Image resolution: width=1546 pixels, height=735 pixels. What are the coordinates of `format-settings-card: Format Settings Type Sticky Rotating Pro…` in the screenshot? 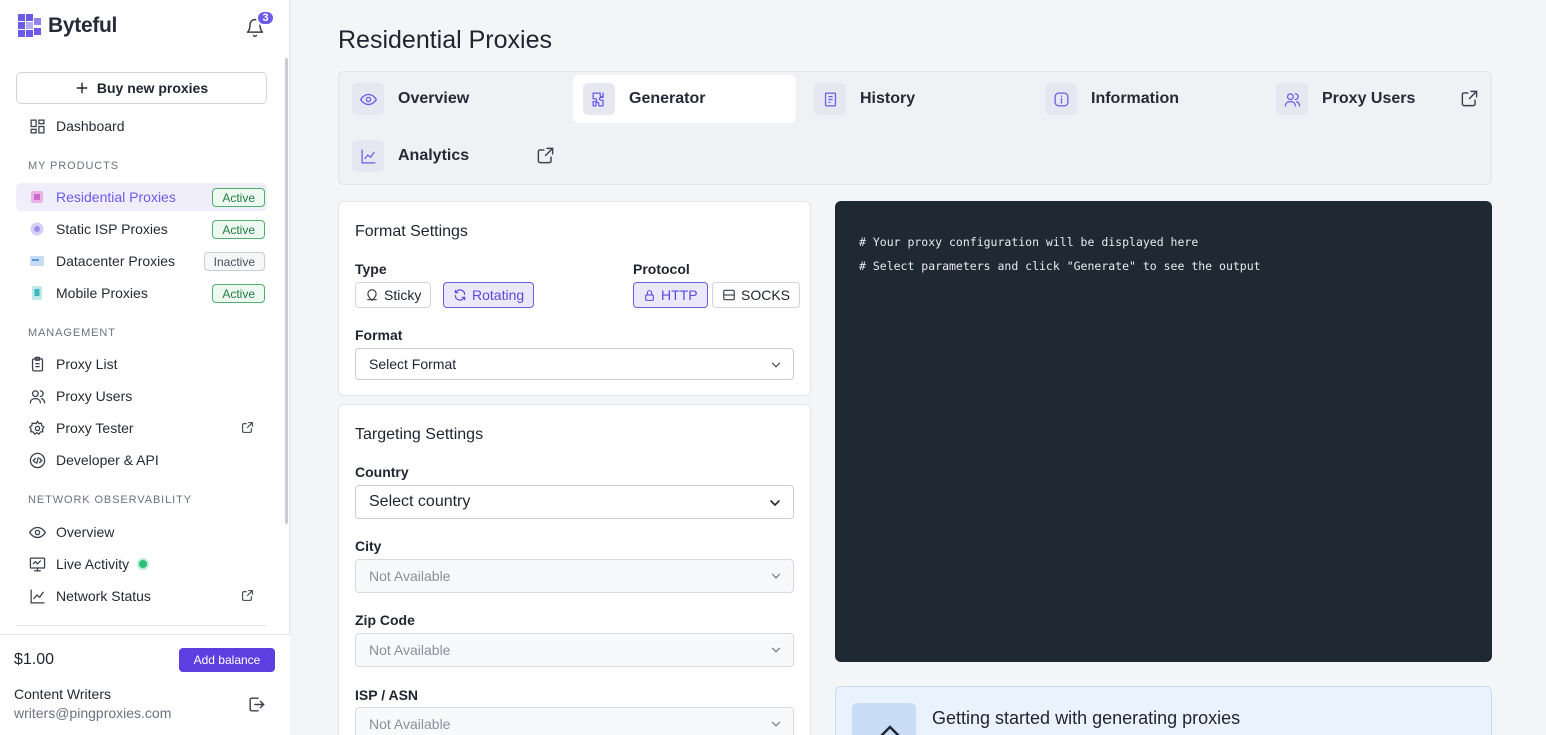 It's located at (574, 298).